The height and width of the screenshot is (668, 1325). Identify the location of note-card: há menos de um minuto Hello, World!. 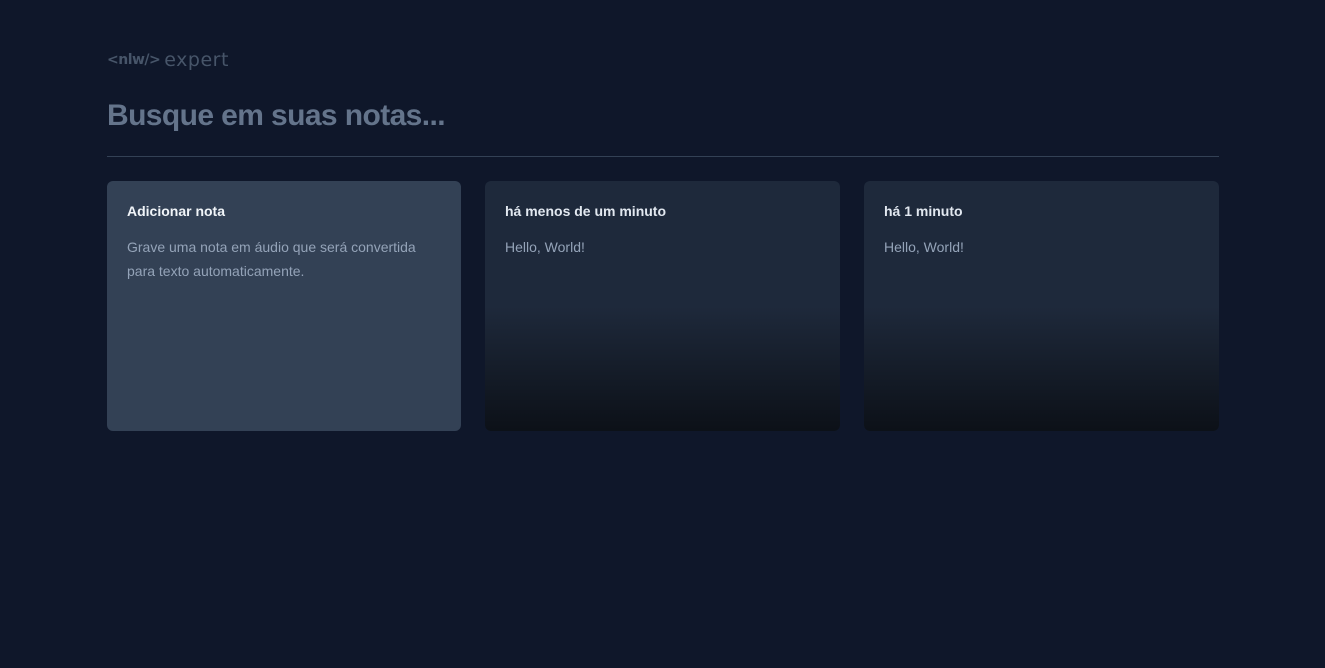
(662, 306).